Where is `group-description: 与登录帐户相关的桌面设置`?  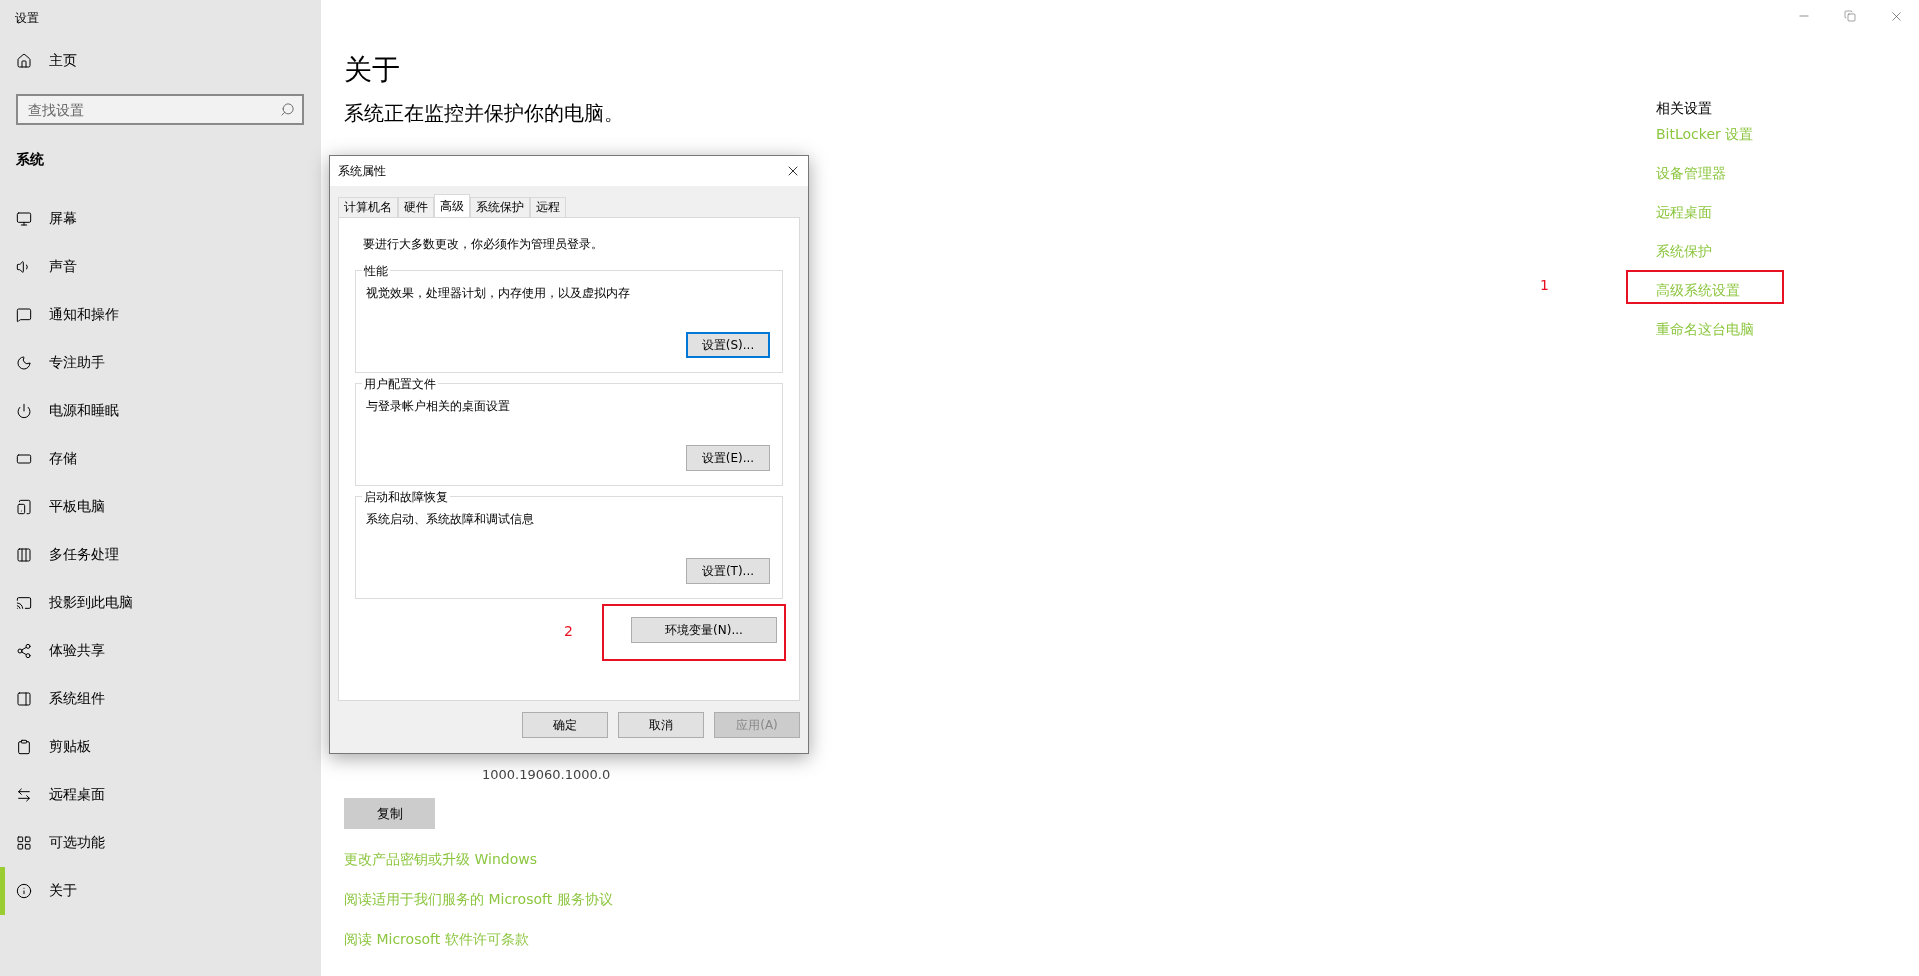
group-description: 与登录帐户相关的桌面设置 is located at coordinates (438, 406).